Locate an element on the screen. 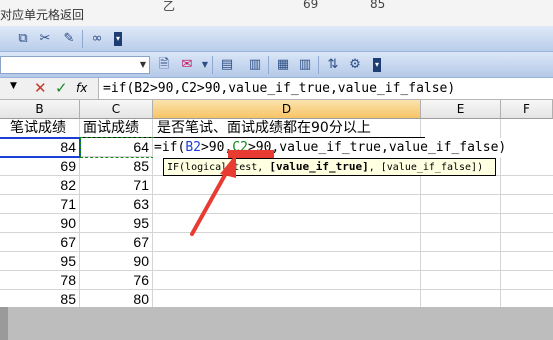 The height and width of the screenshot is (340, 553). tools-icon: ⚙ is located at coordinates (355, 65).